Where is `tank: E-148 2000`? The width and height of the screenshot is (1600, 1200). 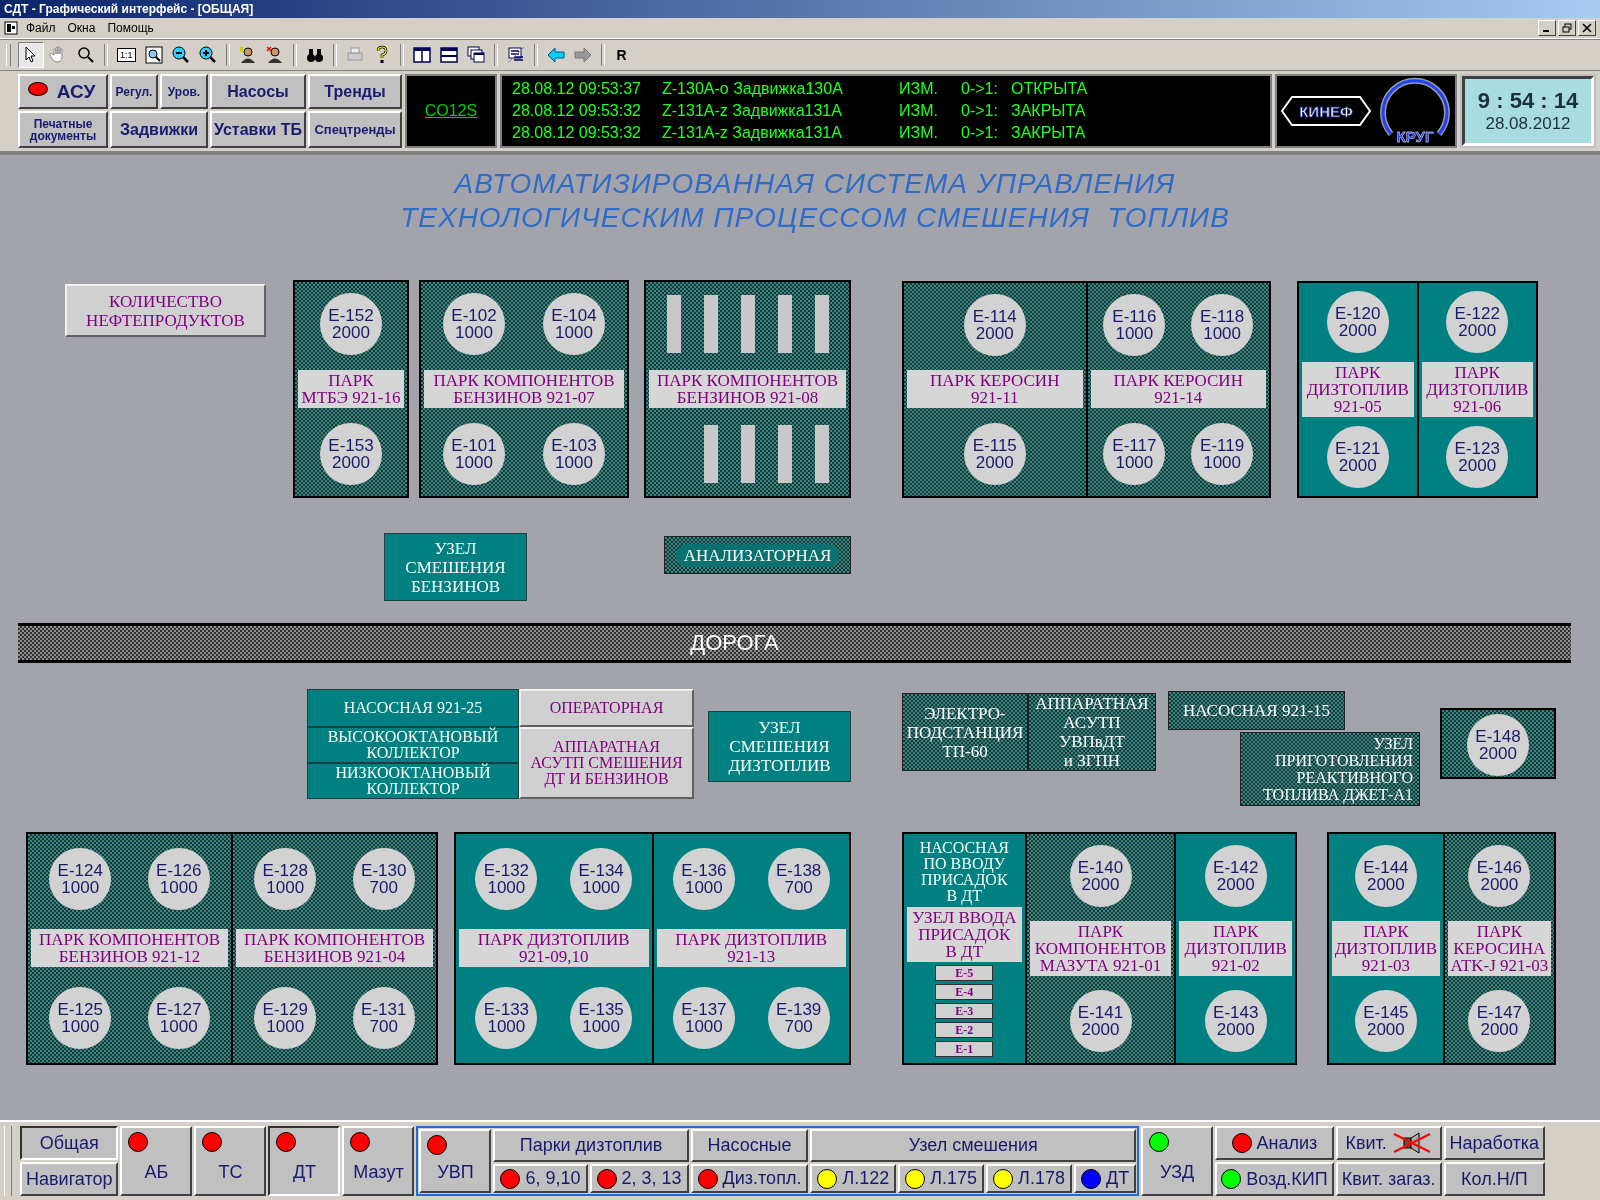
tank: E-148 2000 is located at coordinates (1498, 745).